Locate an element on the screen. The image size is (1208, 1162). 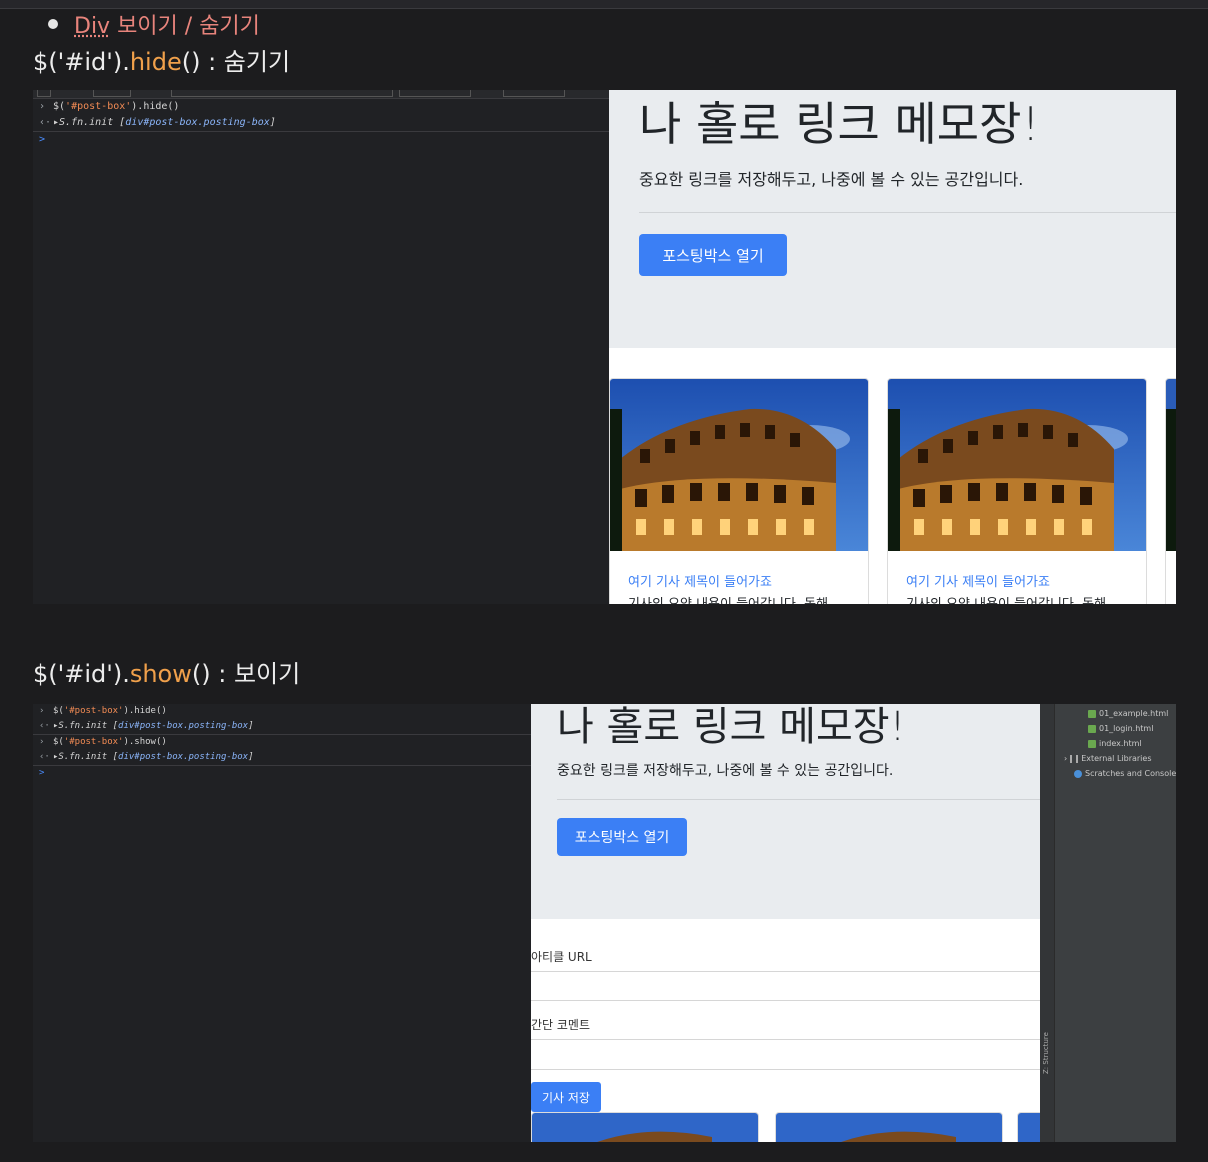
url-field-bottom is located at coordinates (785, 1000).